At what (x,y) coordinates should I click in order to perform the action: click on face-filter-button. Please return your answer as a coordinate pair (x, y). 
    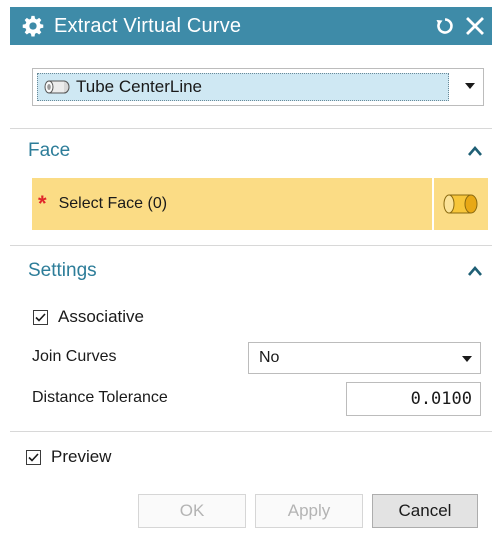
    Looking at the image, I should click on (461, 204).